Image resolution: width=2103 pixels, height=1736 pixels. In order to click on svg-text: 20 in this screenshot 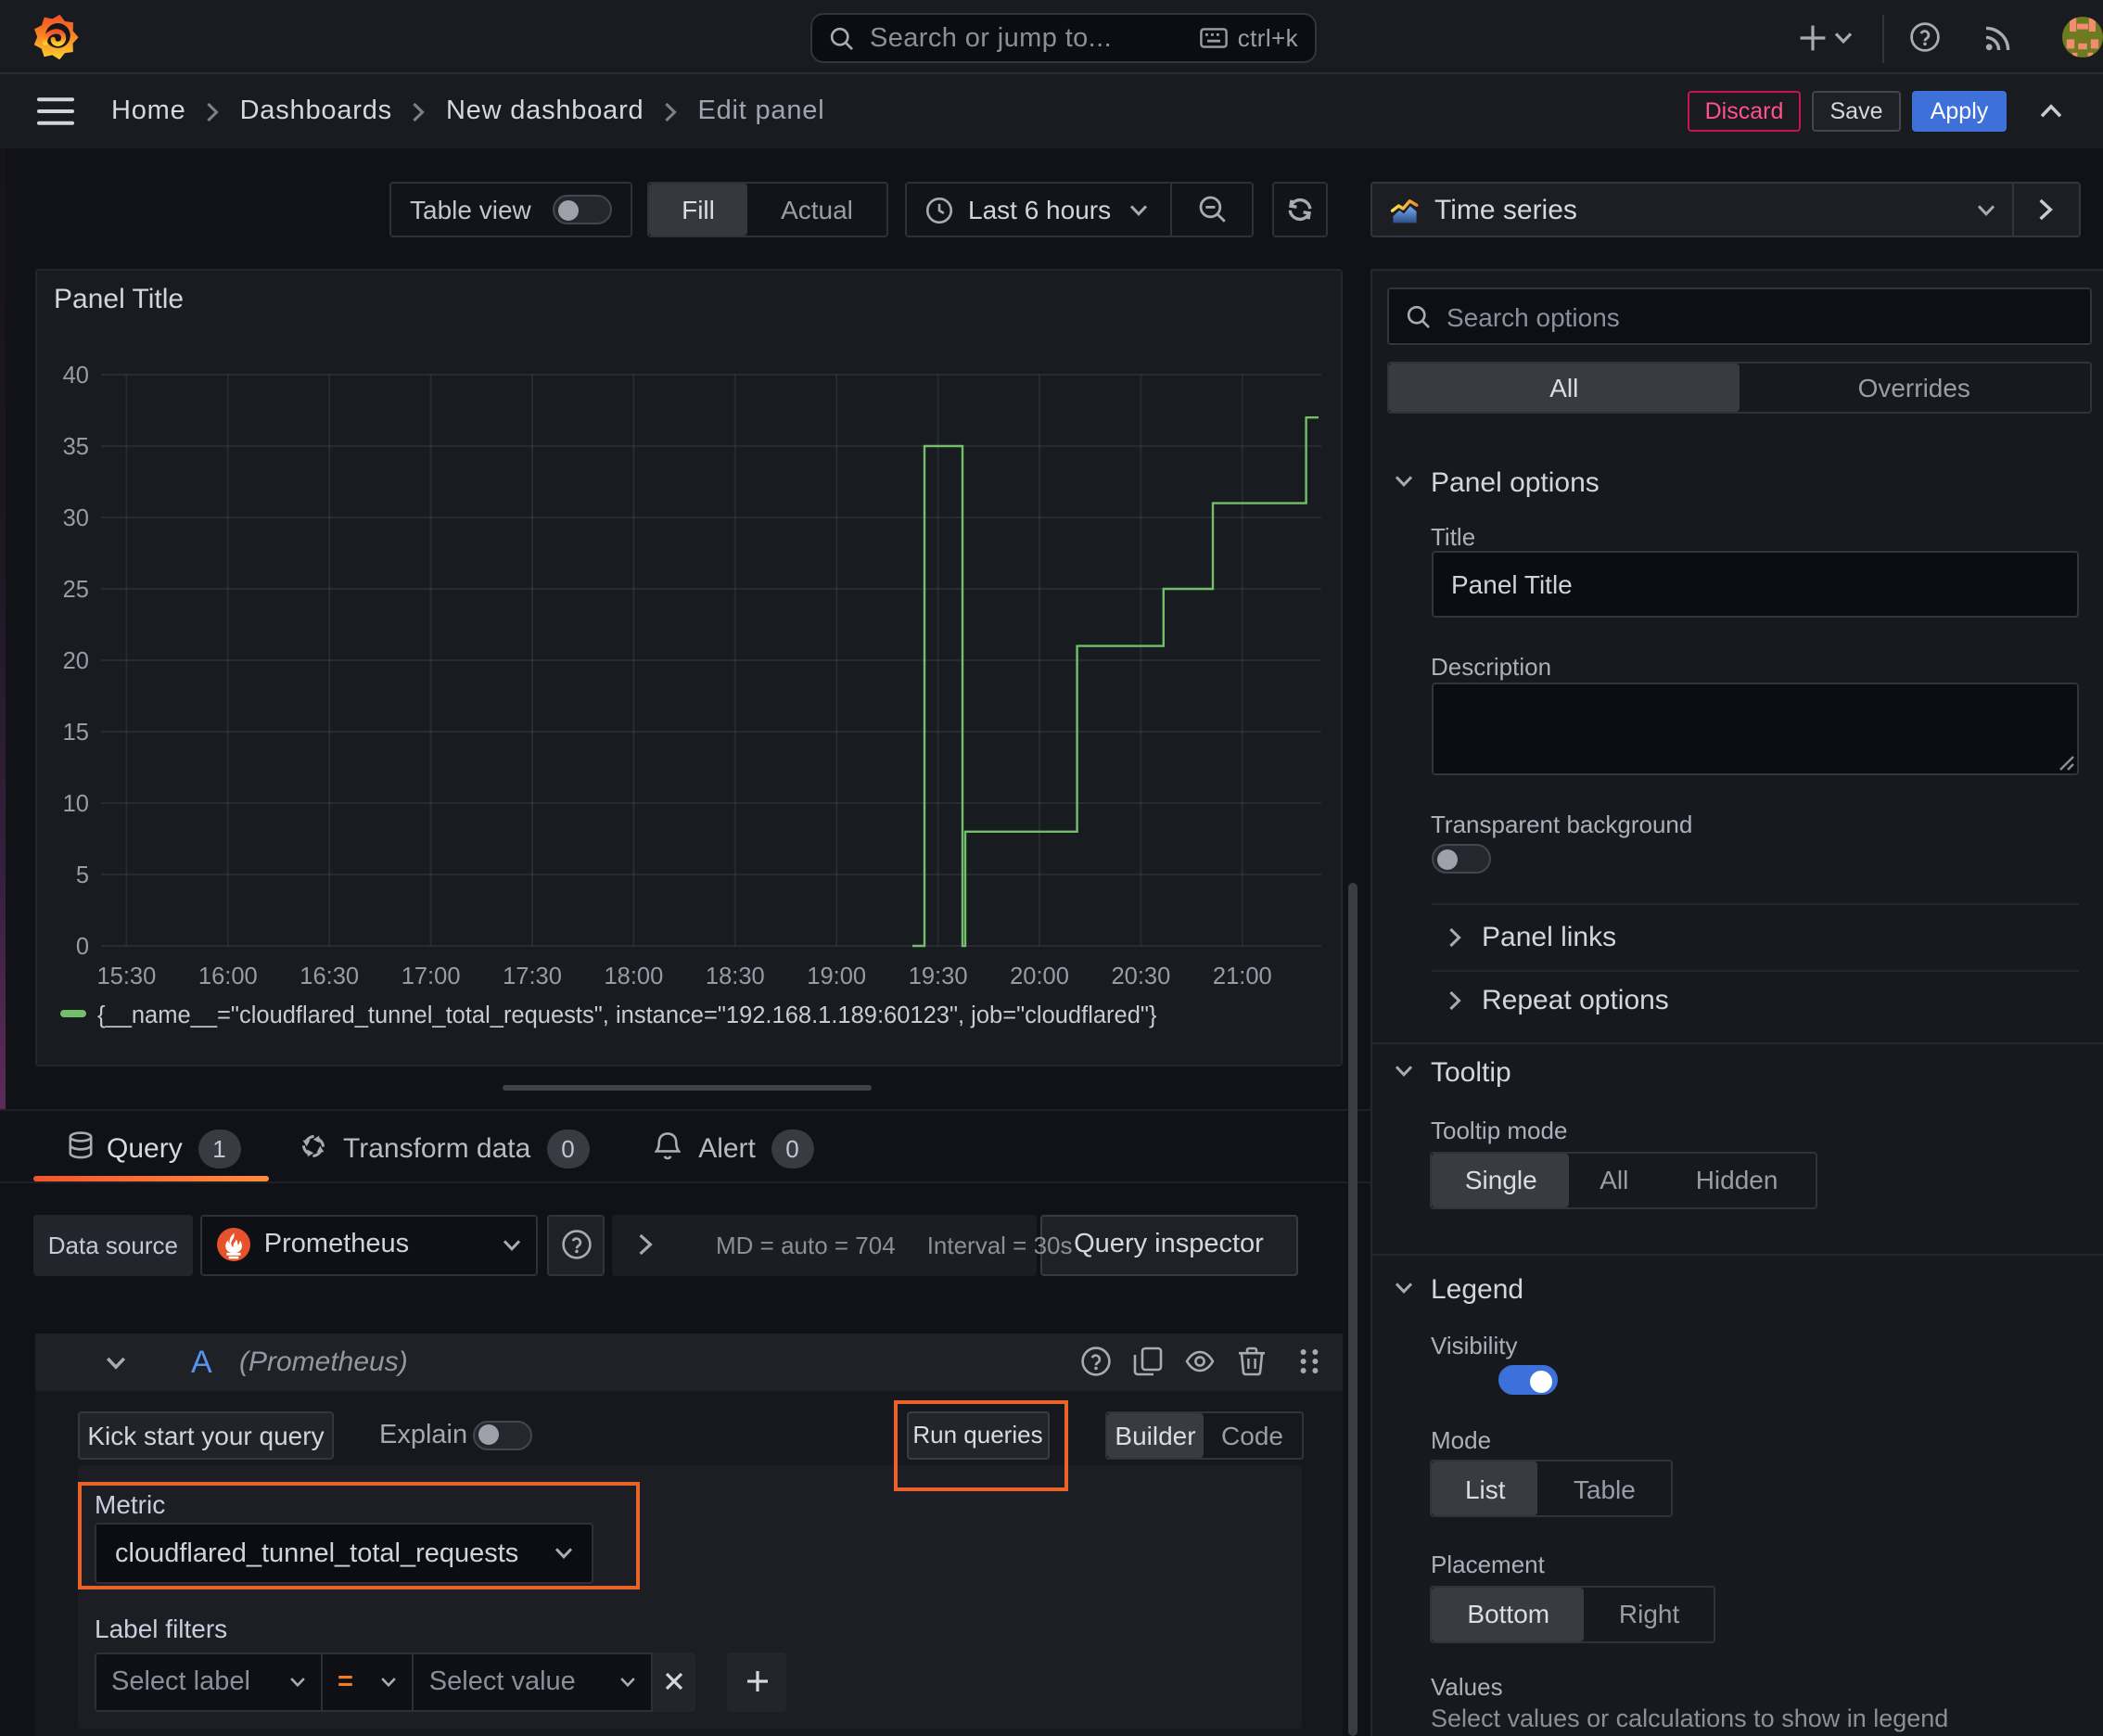, I will do `click(75, 661)`.